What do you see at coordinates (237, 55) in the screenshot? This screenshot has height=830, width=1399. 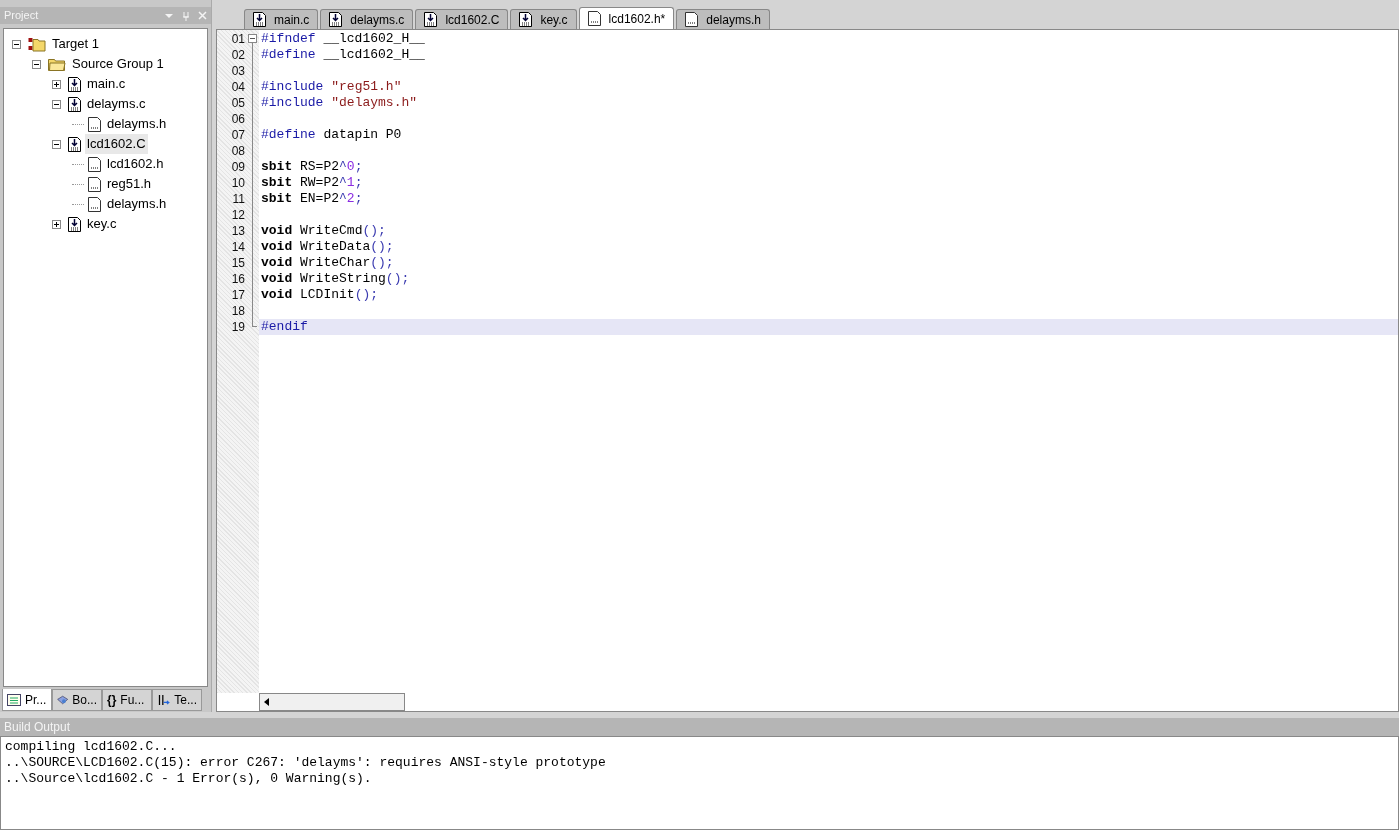 I see `line-number: 02` at bounding box center [237, 55].